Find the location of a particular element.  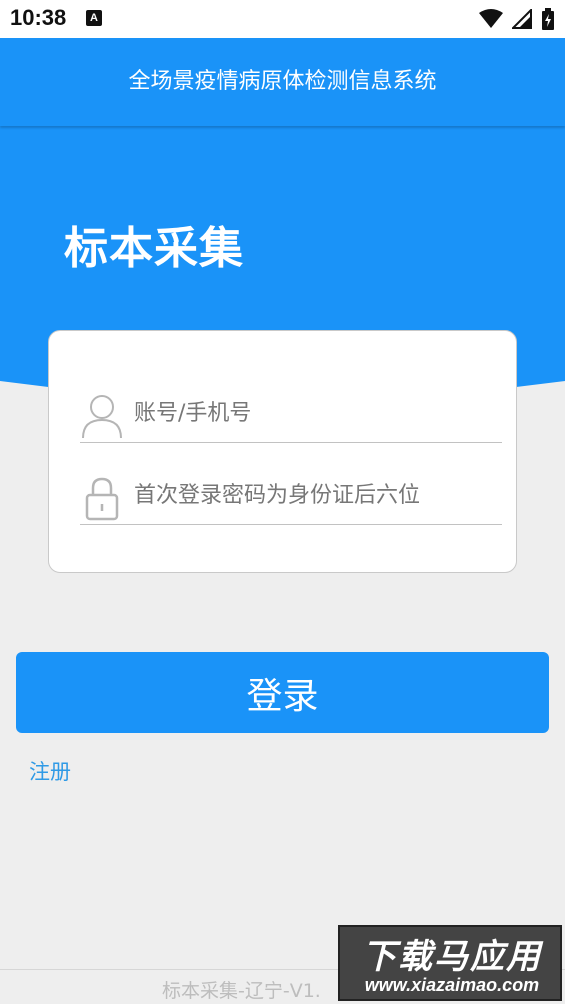

signal-icon is located at coordinates (521, 19).